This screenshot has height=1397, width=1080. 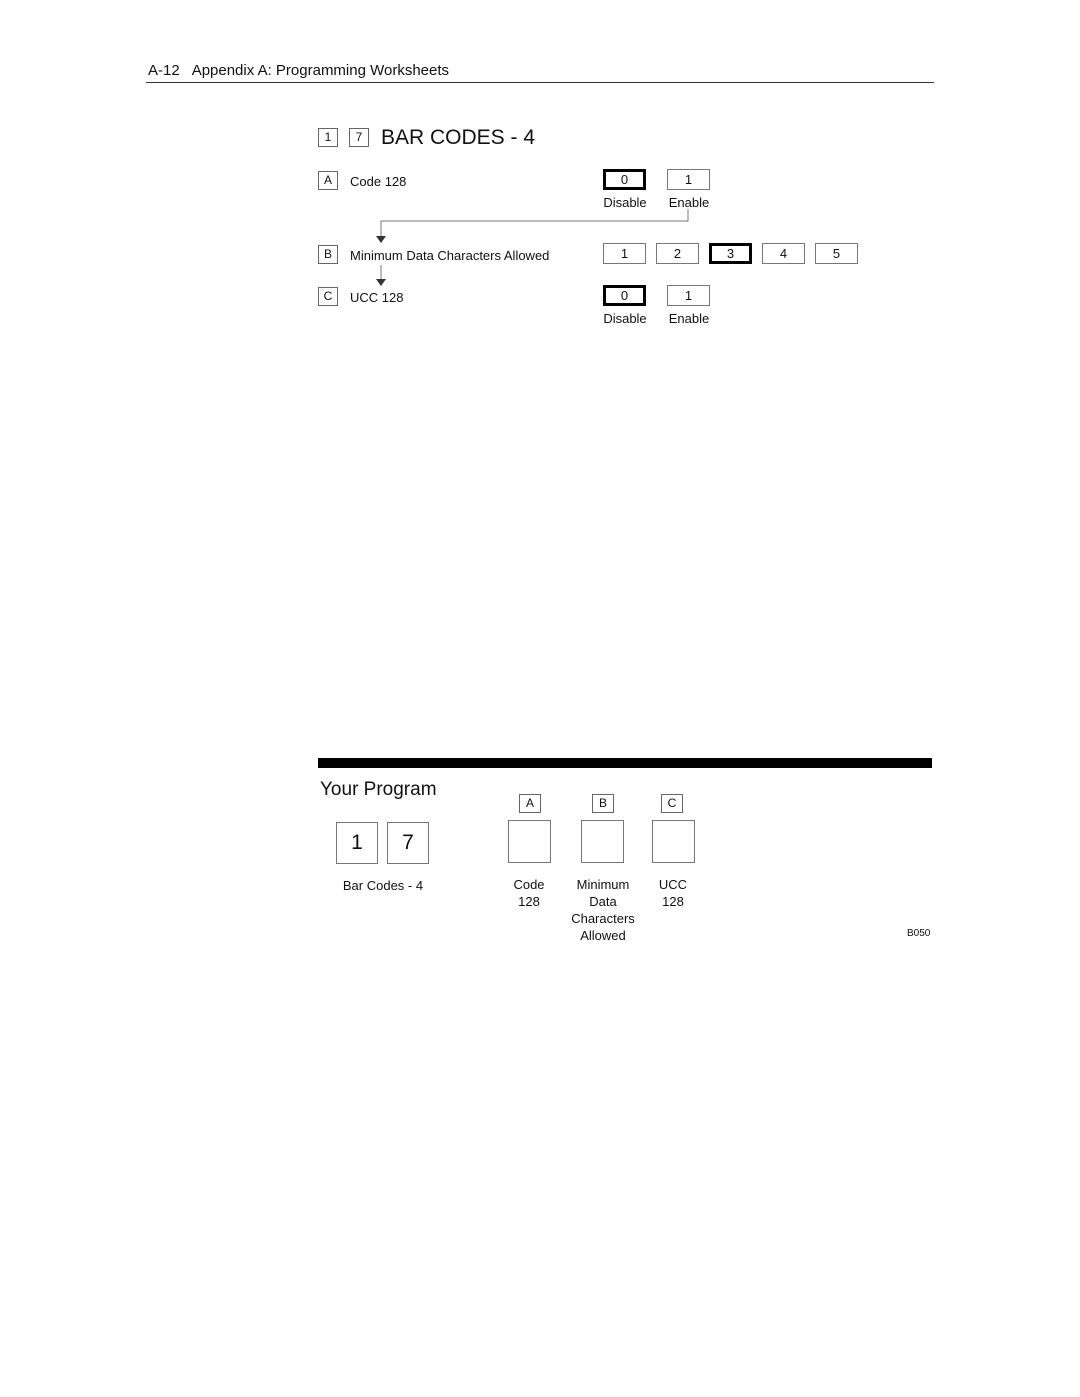 I want to click on program-codes-caption: Bar Codes - 4, so click(x=383, y=885).